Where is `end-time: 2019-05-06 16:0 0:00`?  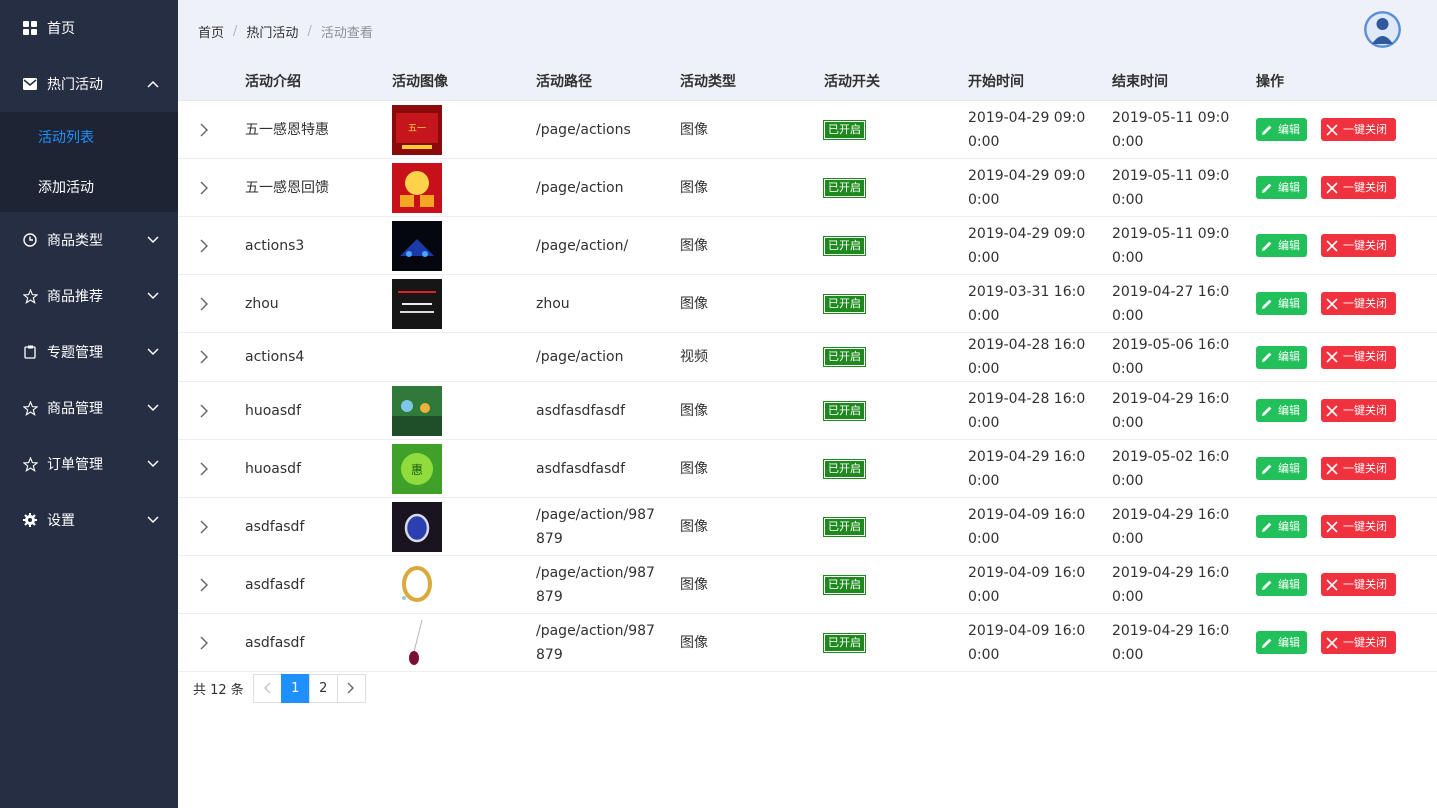 end-time: 2019-05-06 16:0 0:00 is located at coordinates (1174, 357).